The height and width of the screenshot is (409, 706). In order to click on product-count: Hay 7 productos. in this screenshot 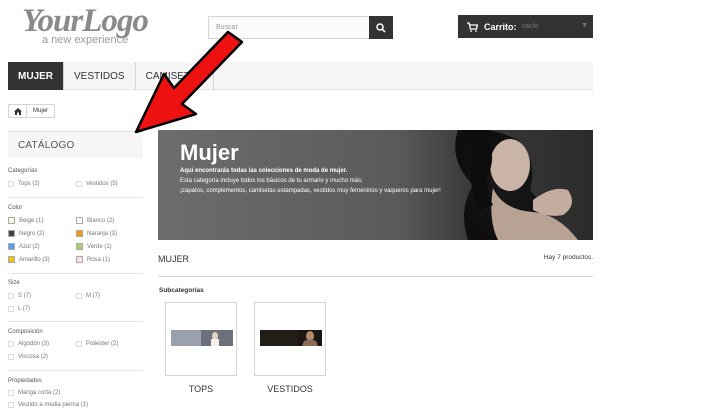, I will do `click(568, 257)`.